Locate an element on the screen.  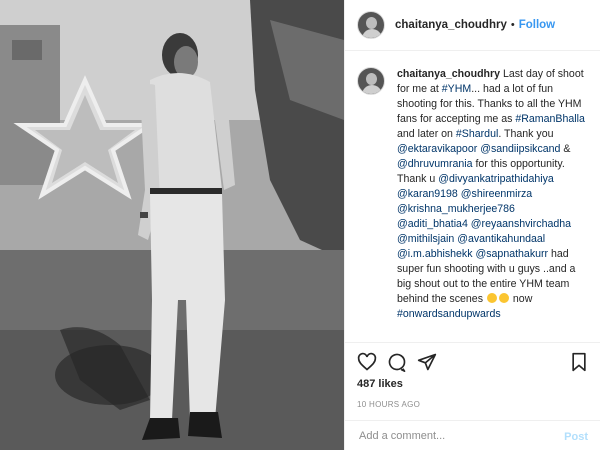
caption-text-line: and later on is located at coordinates (426, 134).